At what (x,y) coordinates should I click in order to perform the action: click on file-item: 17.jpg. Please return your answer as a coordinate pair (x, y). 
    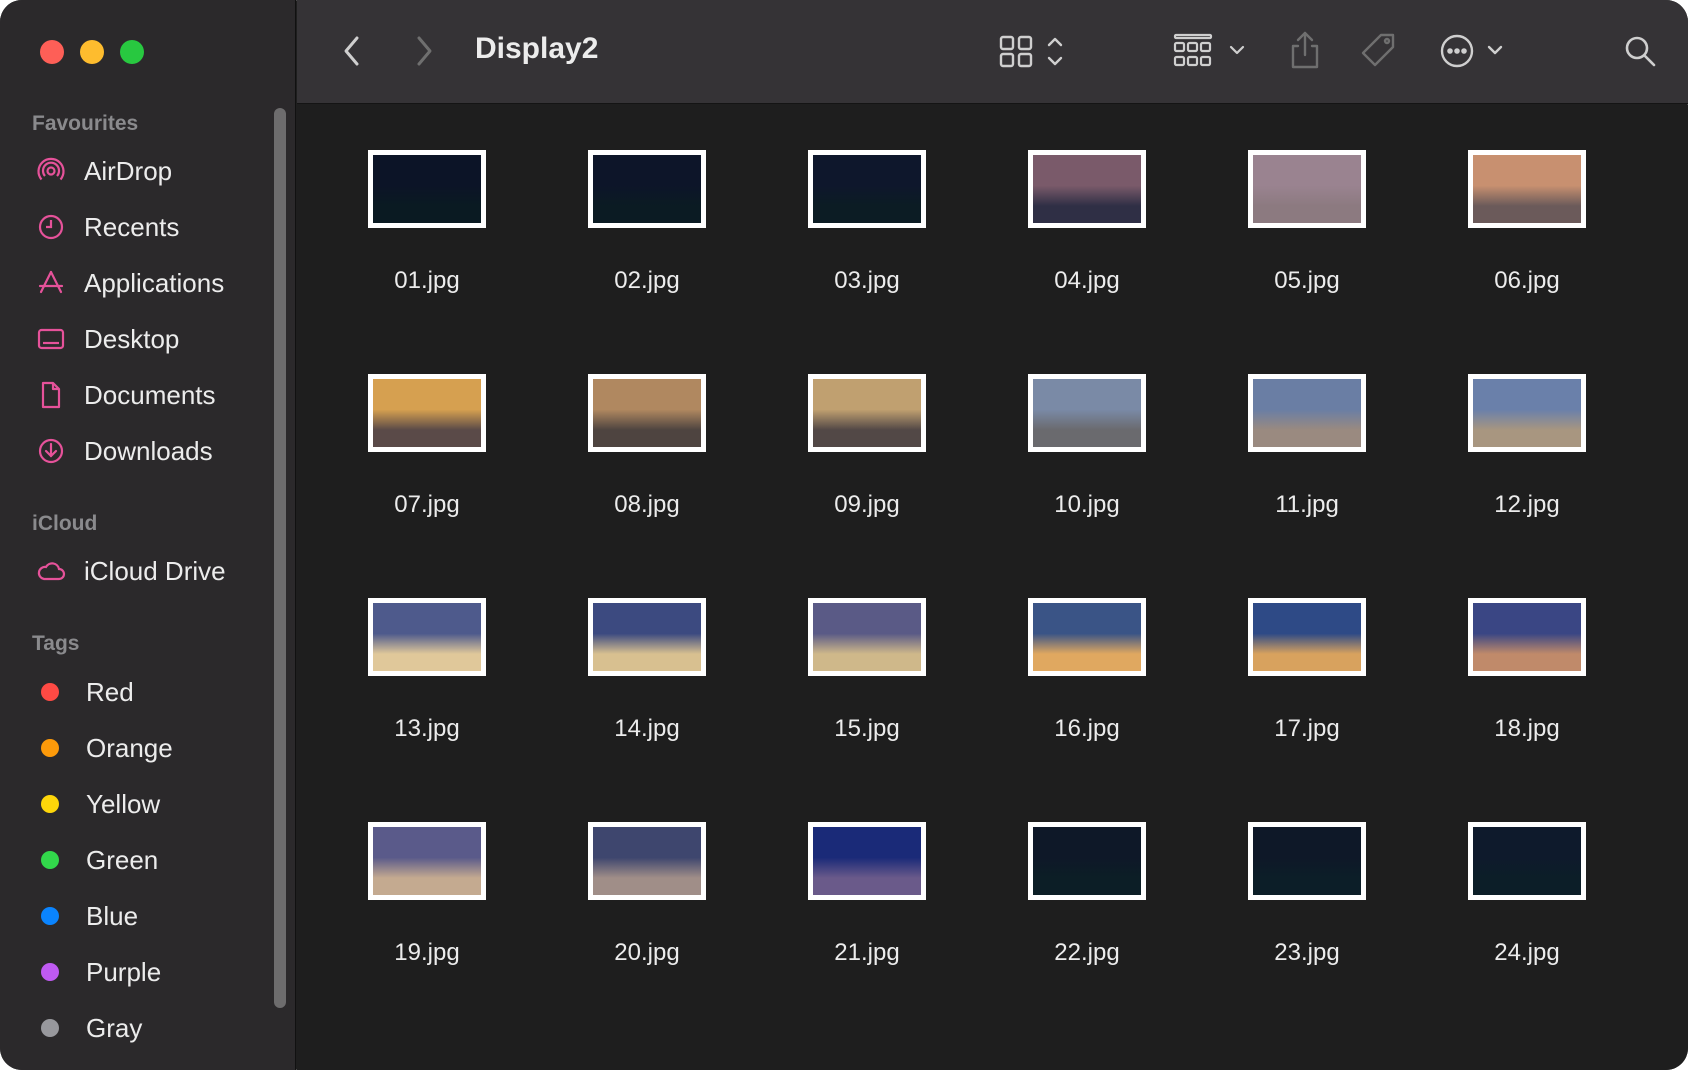
    Looking at the image, I should click on (1307, 648).